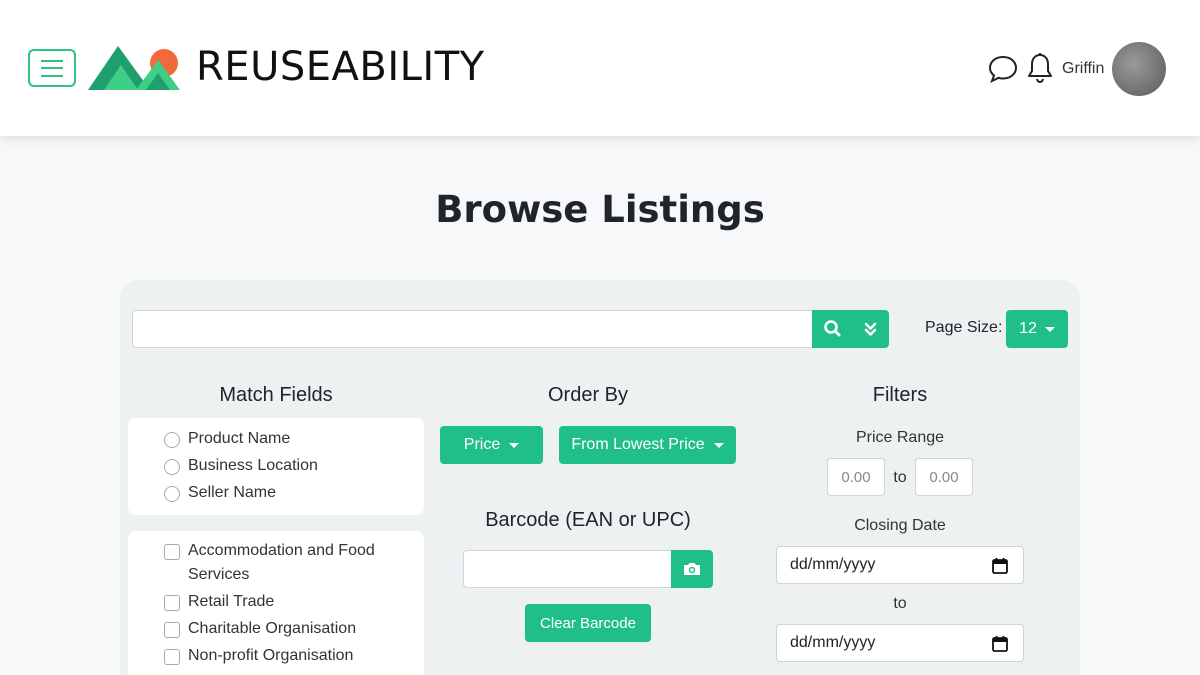 The image size is (1200, 675). What do you see at coordinates (1028, 328) in the screenshot?
I see `page-size-value: 12` at bounding box center [1028, 328].